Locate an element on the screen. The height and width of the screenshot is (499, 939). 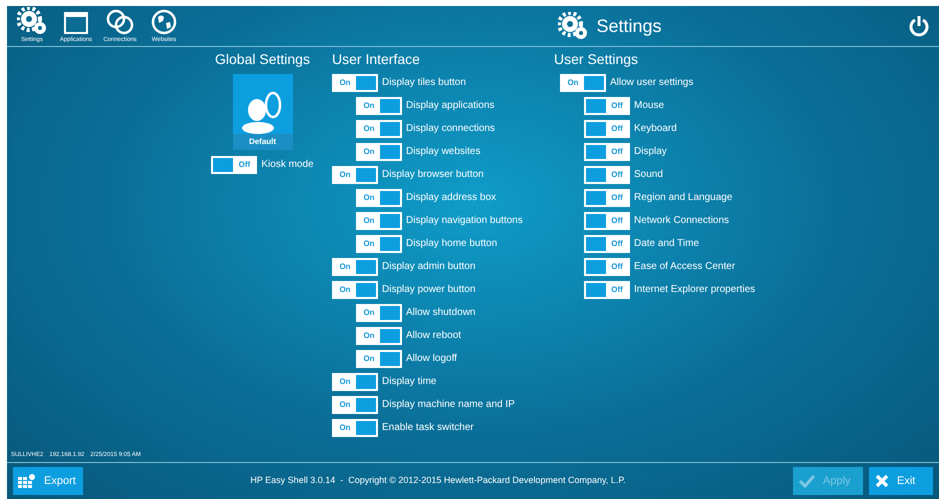
export-button: Export is located at coordinates (48, 481).